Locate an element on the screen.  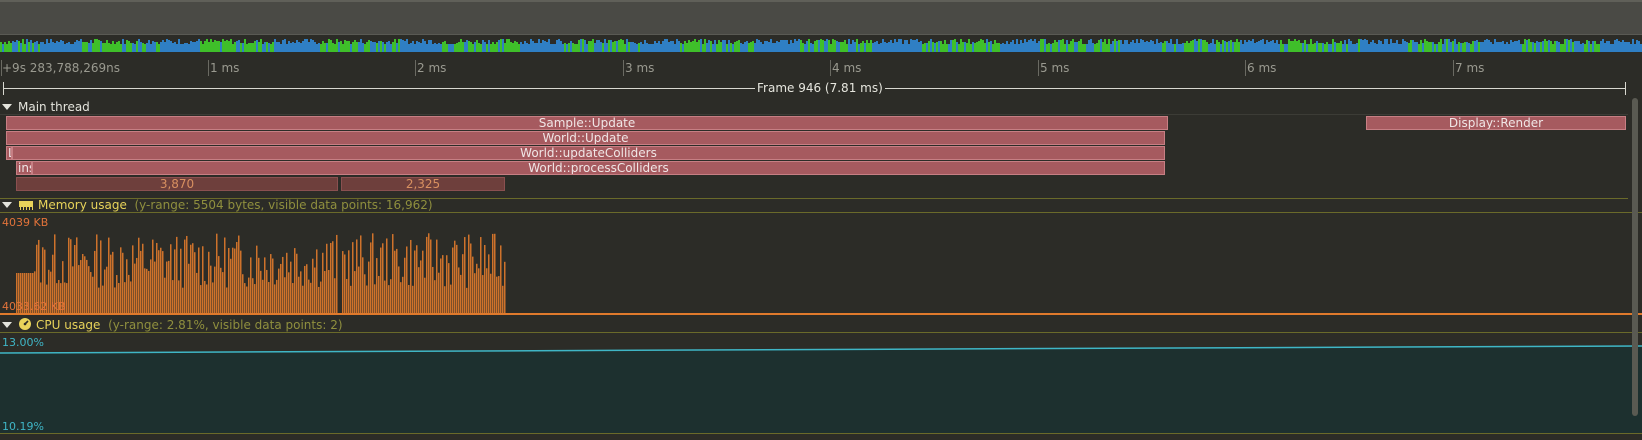
frame-time-strip is located at coordinates (821, 44).